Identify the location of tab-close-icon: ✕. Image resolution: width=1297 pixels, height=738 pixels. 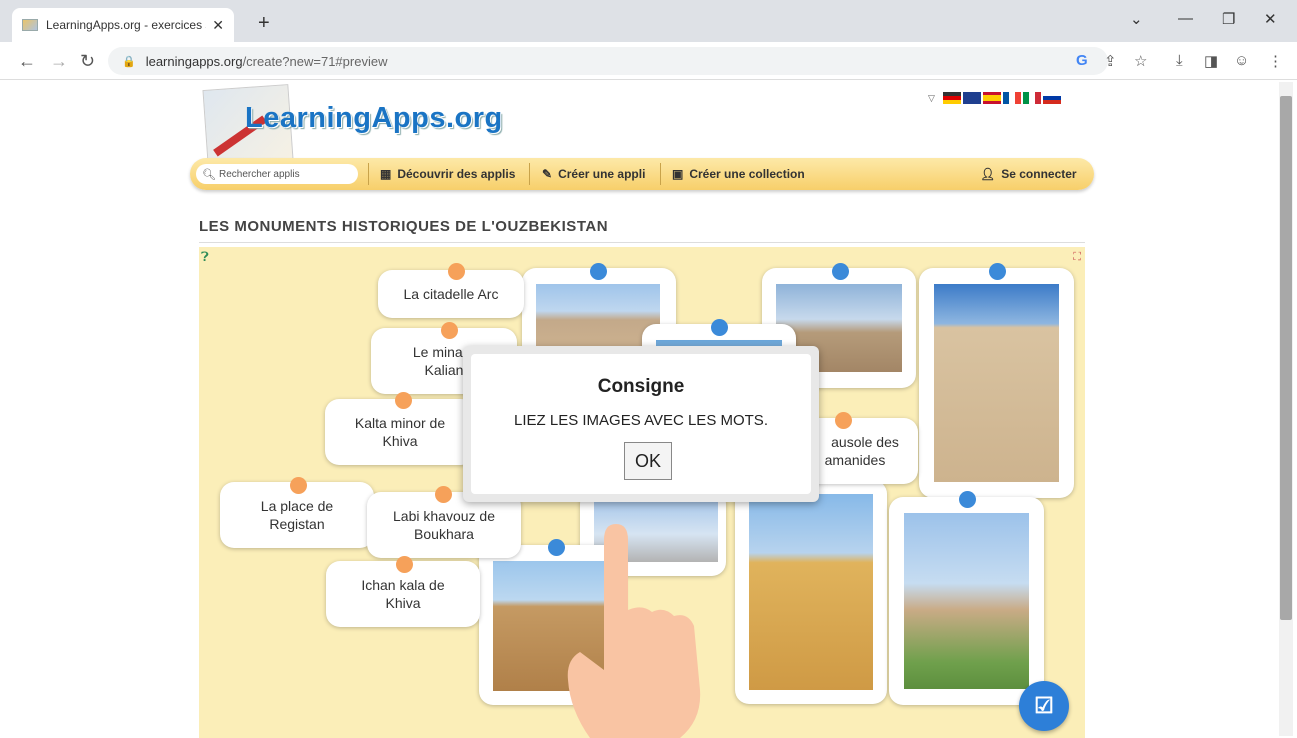
(218, 25).